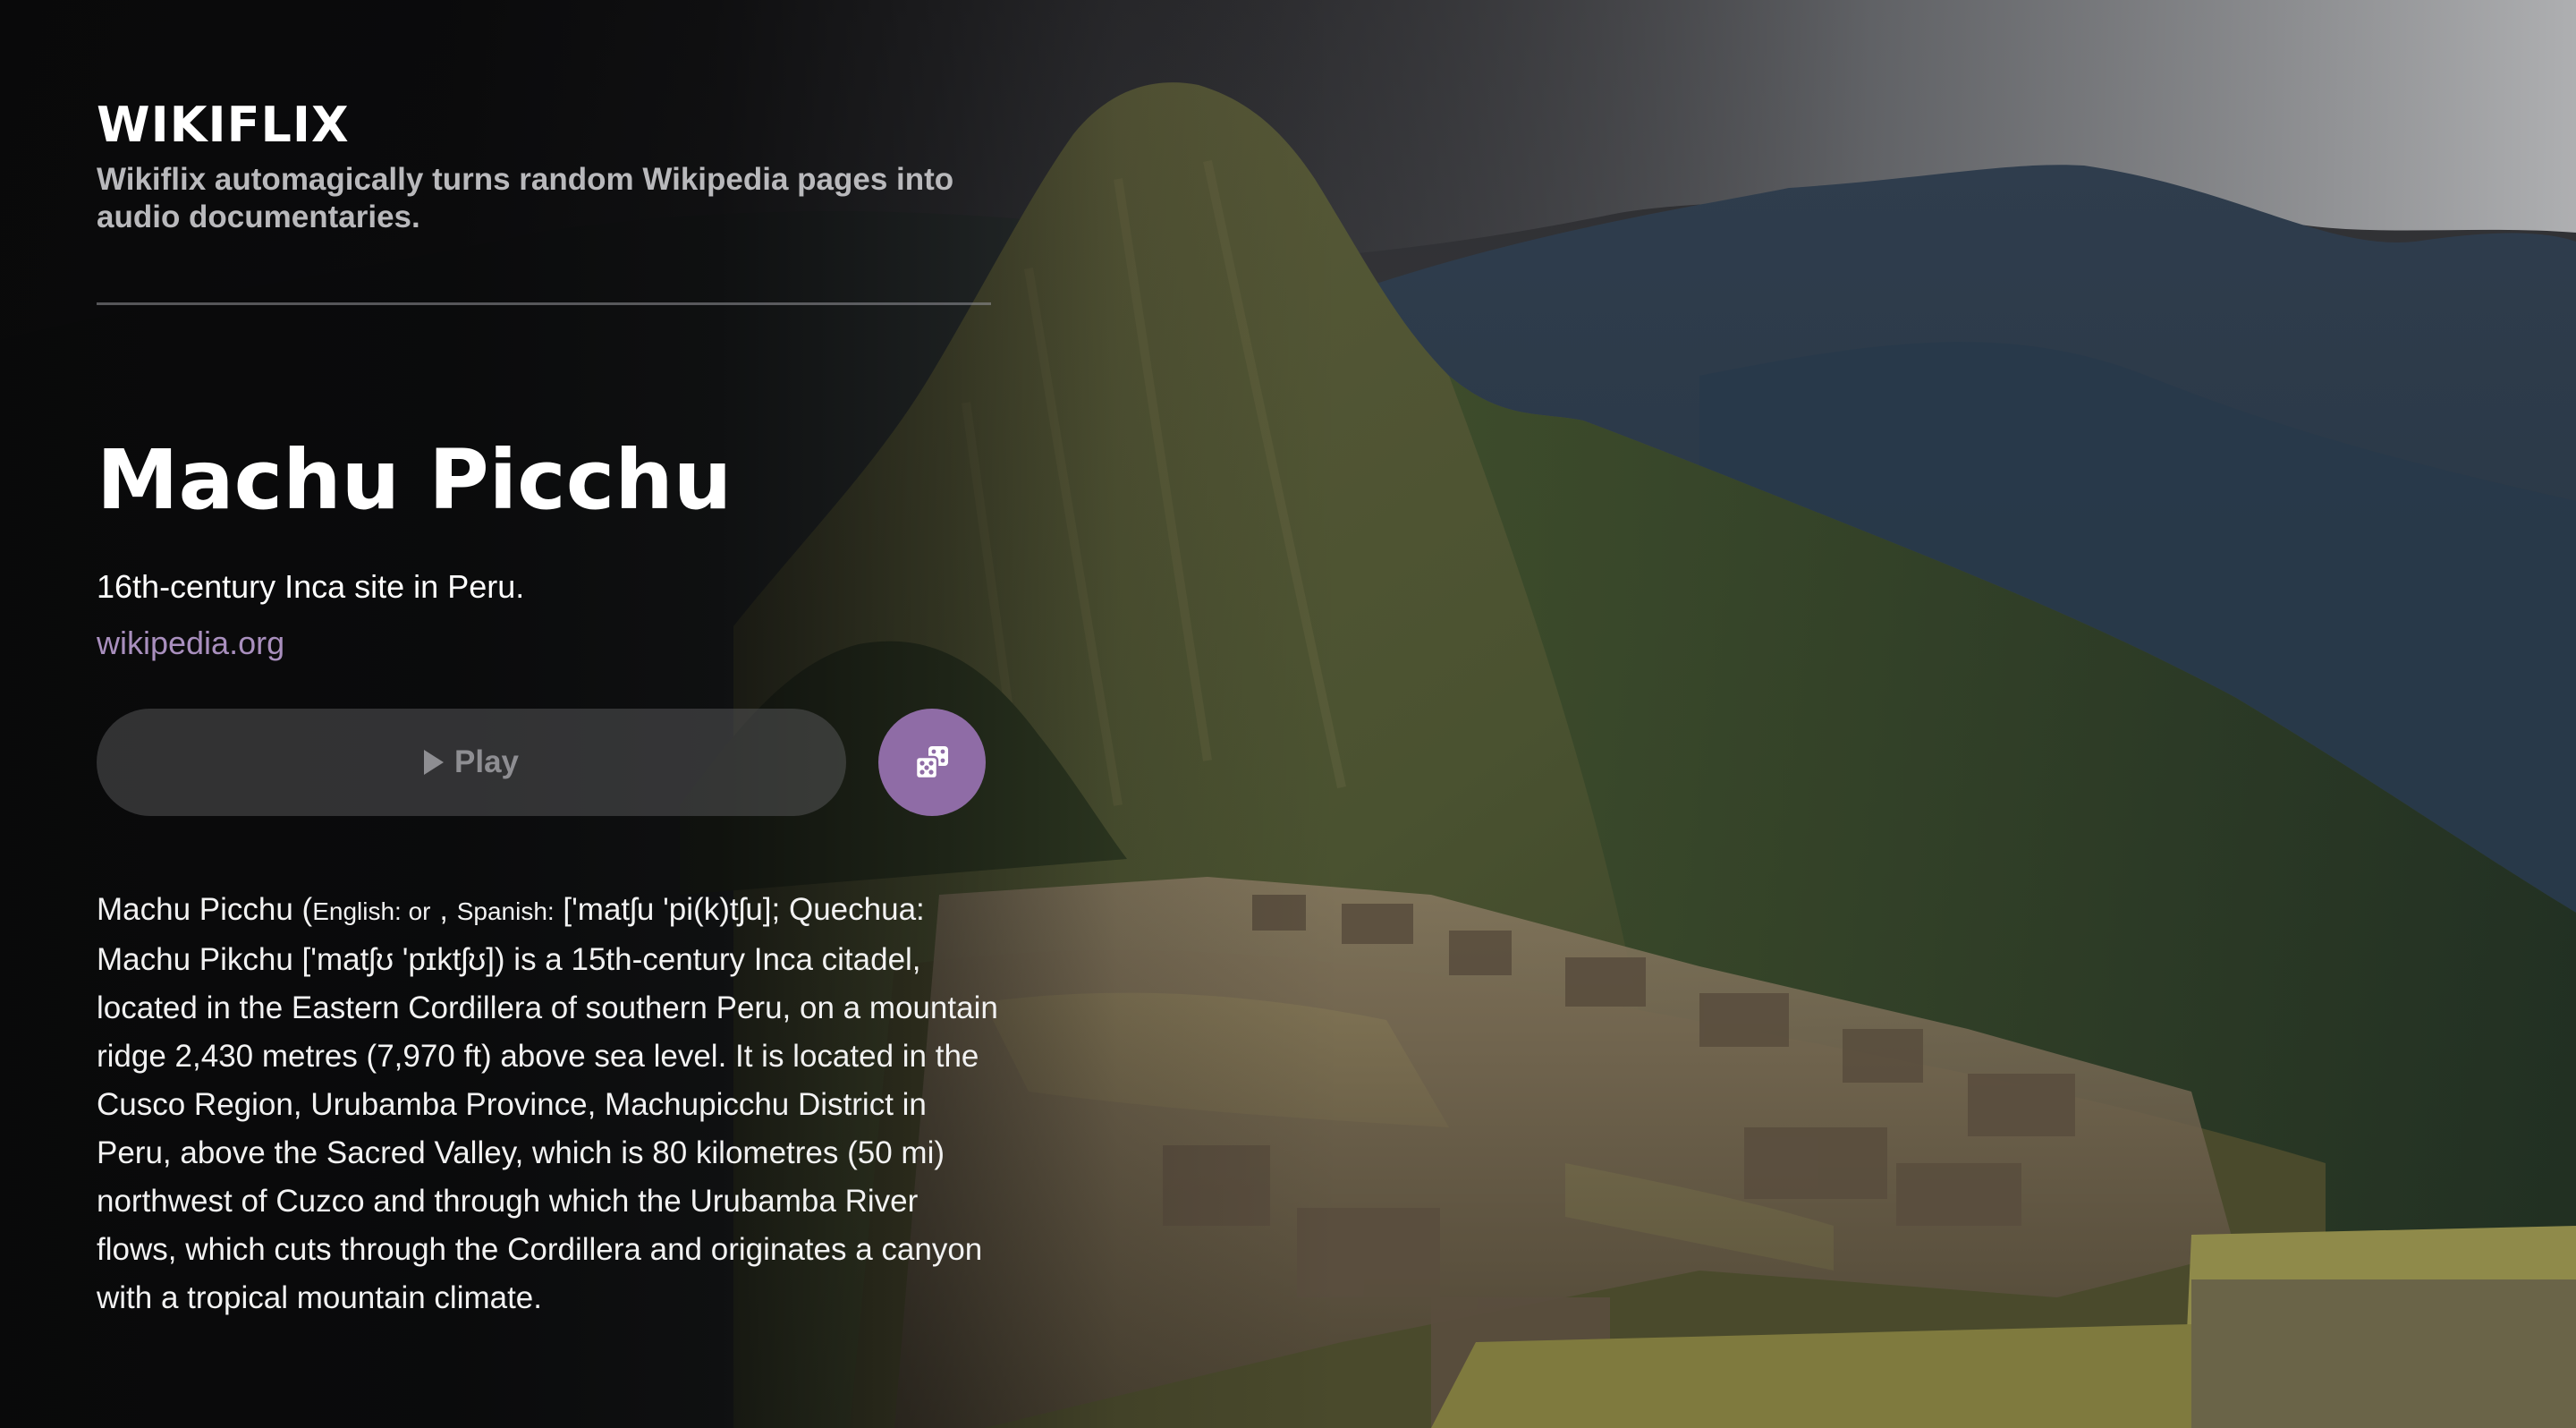 The image size is (2576, 1428). Describe the element at coordinates (434, 762) in the screenshot. I see `play-icon` at that location.